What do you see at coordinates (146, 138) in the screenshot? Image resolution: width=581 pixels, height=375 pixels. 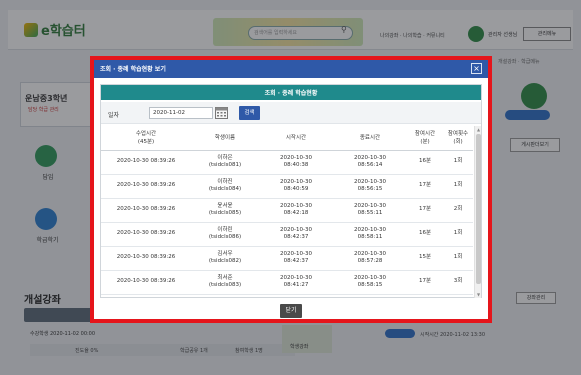 I see `column-header: 수업시간 (45분)` at bounding box center [146, 138].